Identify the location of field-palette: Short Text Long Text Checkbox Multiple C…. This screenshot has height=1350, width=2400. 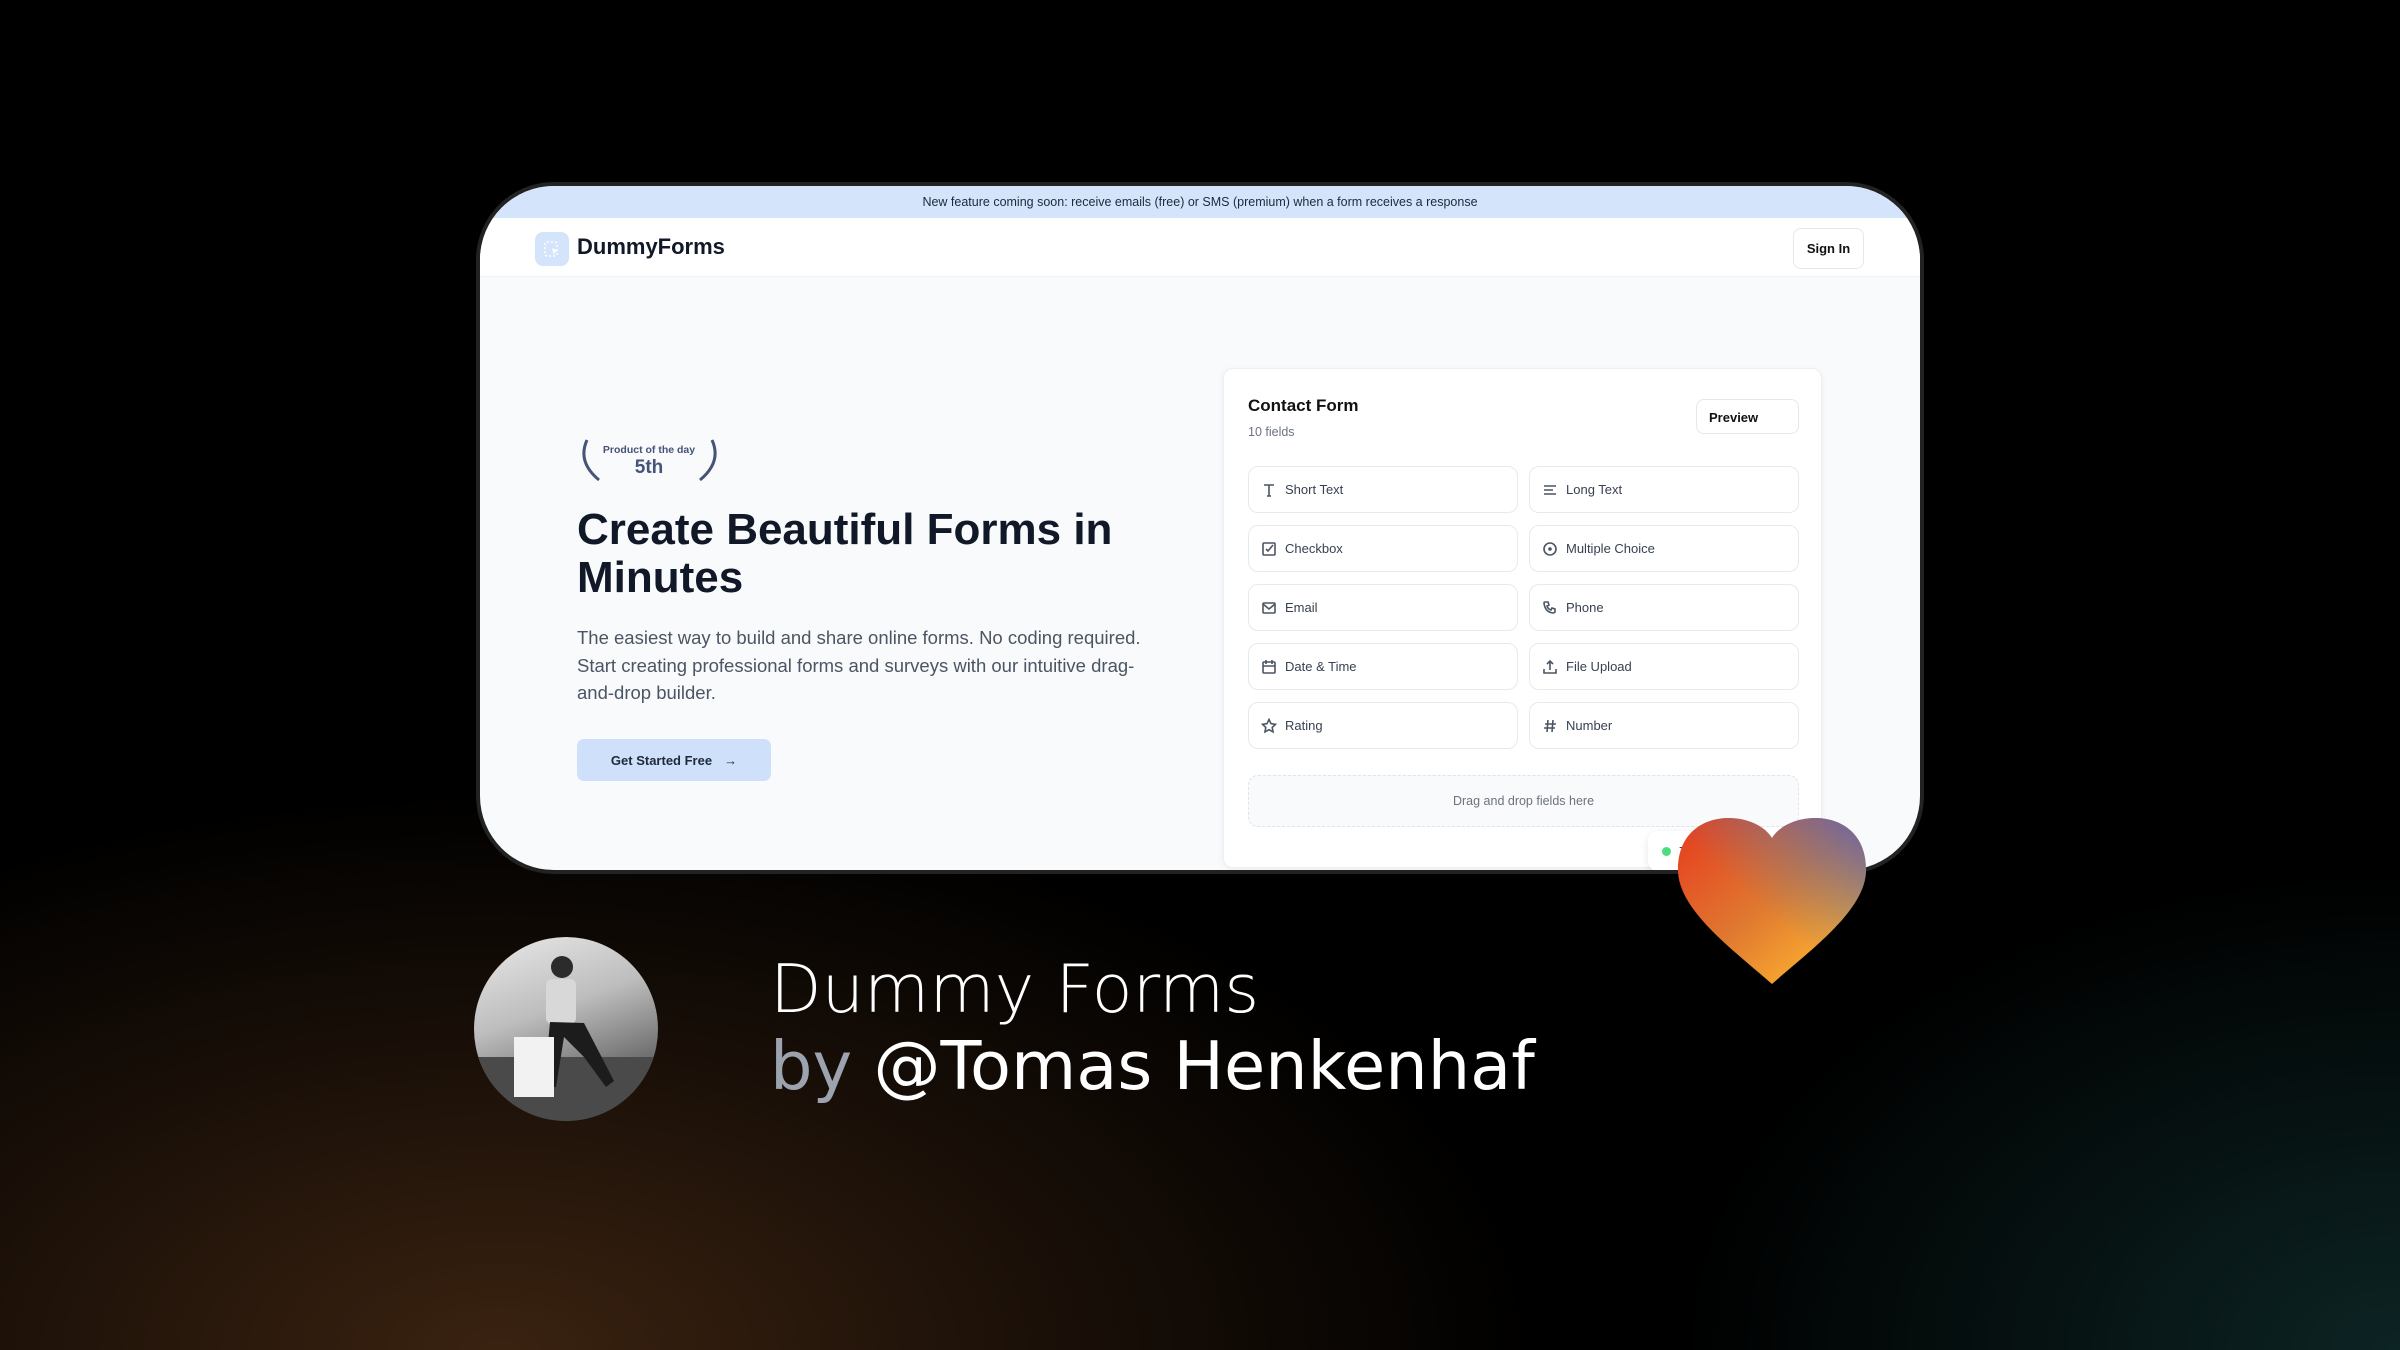
(1523, 607).